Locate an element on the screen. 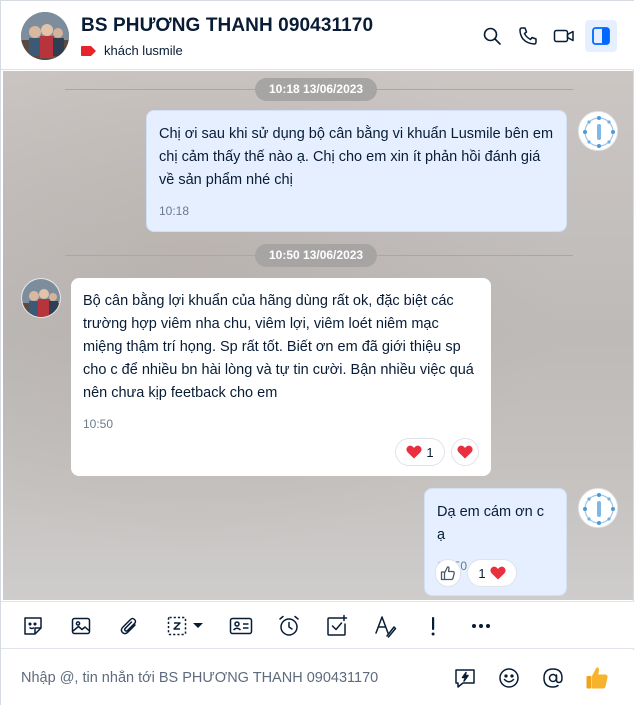 The width and height of the screenshot is (634, 705). screenshot-icon is located at coordinates (177, 626).